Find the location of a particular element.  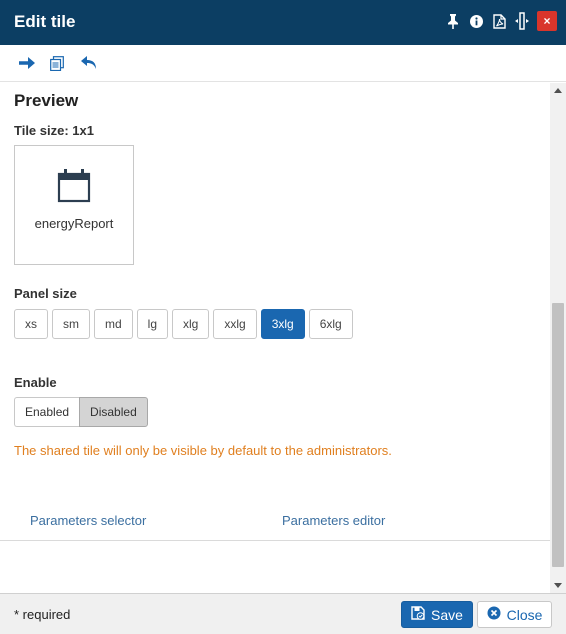

panel-size-xxlg: xxlg is located at coordinates (235, 324).